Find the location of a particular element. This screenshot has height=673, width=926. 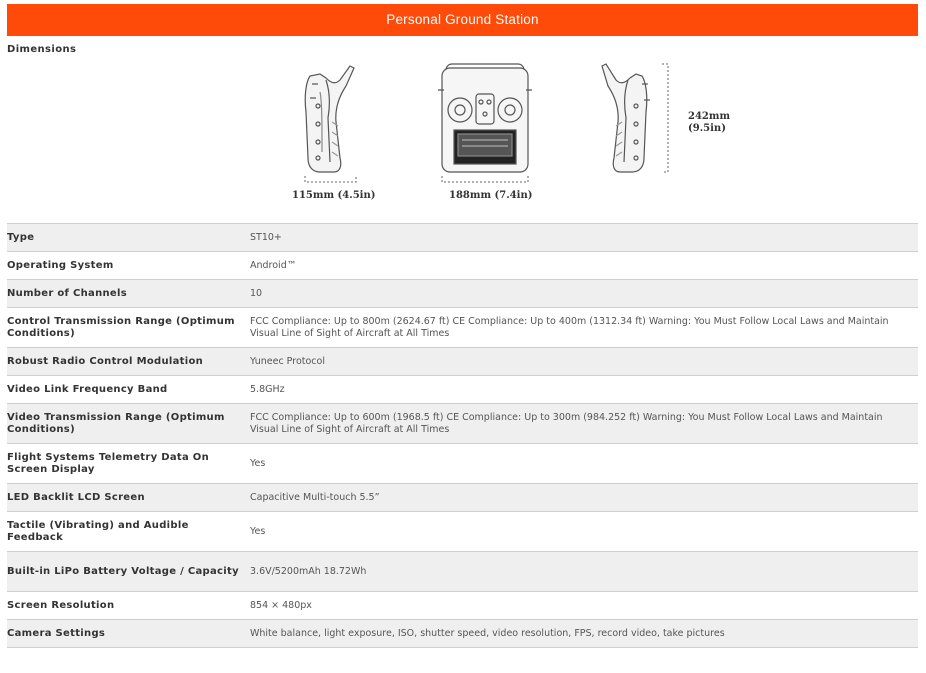

section-banner: Personal Ground Station is located at coordinates (462, 20).